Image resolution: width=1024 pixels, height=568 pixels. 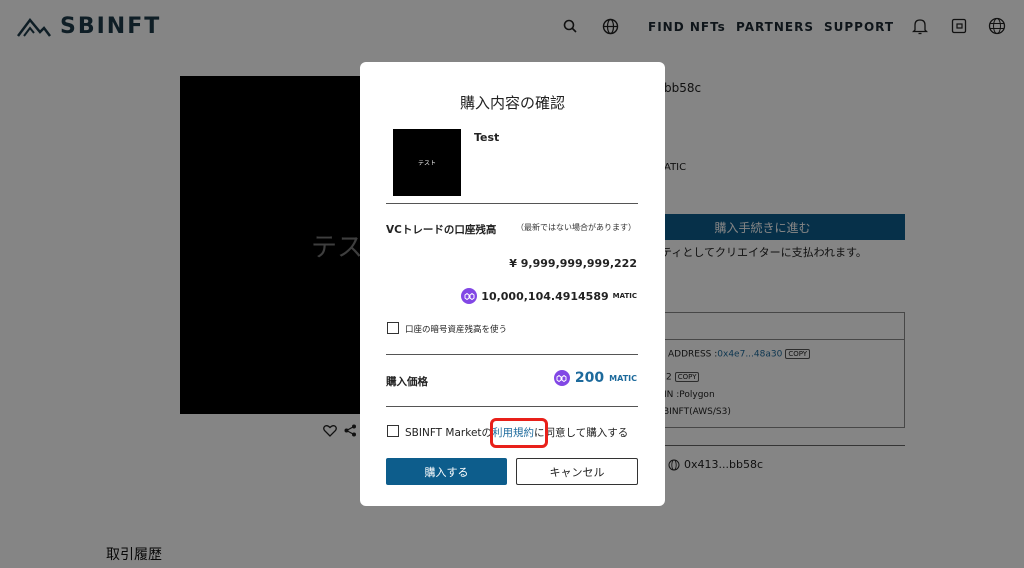 What do you see at coordinates (573, 263) in the screenshot?
I see `balance-jpy: ¥ 9,999,999,999,222` at bounding box center [573, 263].